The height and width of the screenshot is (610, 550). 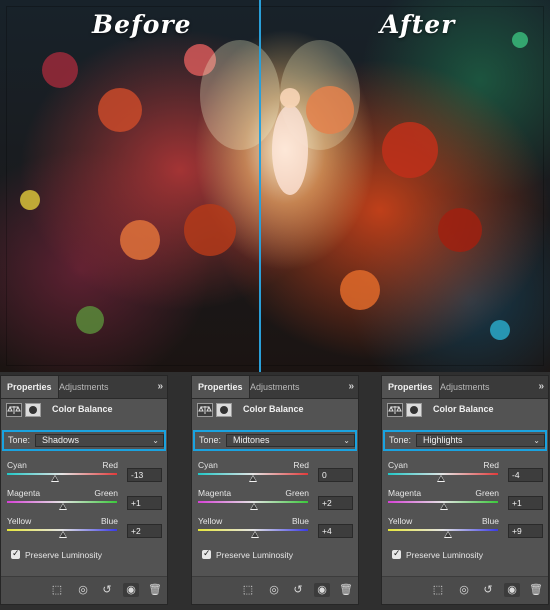 What do you see at coordinates (276, 502) in the screenshot?
I see `magenta-green-slider: Magenta Green +2` at bounding box center [276, 502].